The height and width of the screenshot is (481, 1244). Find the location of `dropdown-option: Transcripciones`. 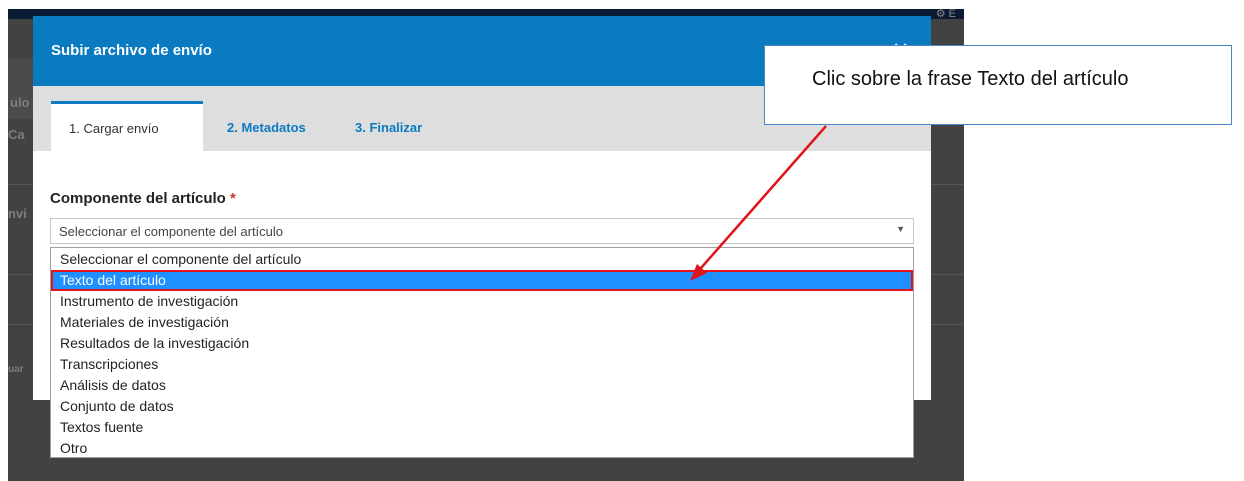

dropdown-option: Transcripciones is located at coordinates (482, 364).